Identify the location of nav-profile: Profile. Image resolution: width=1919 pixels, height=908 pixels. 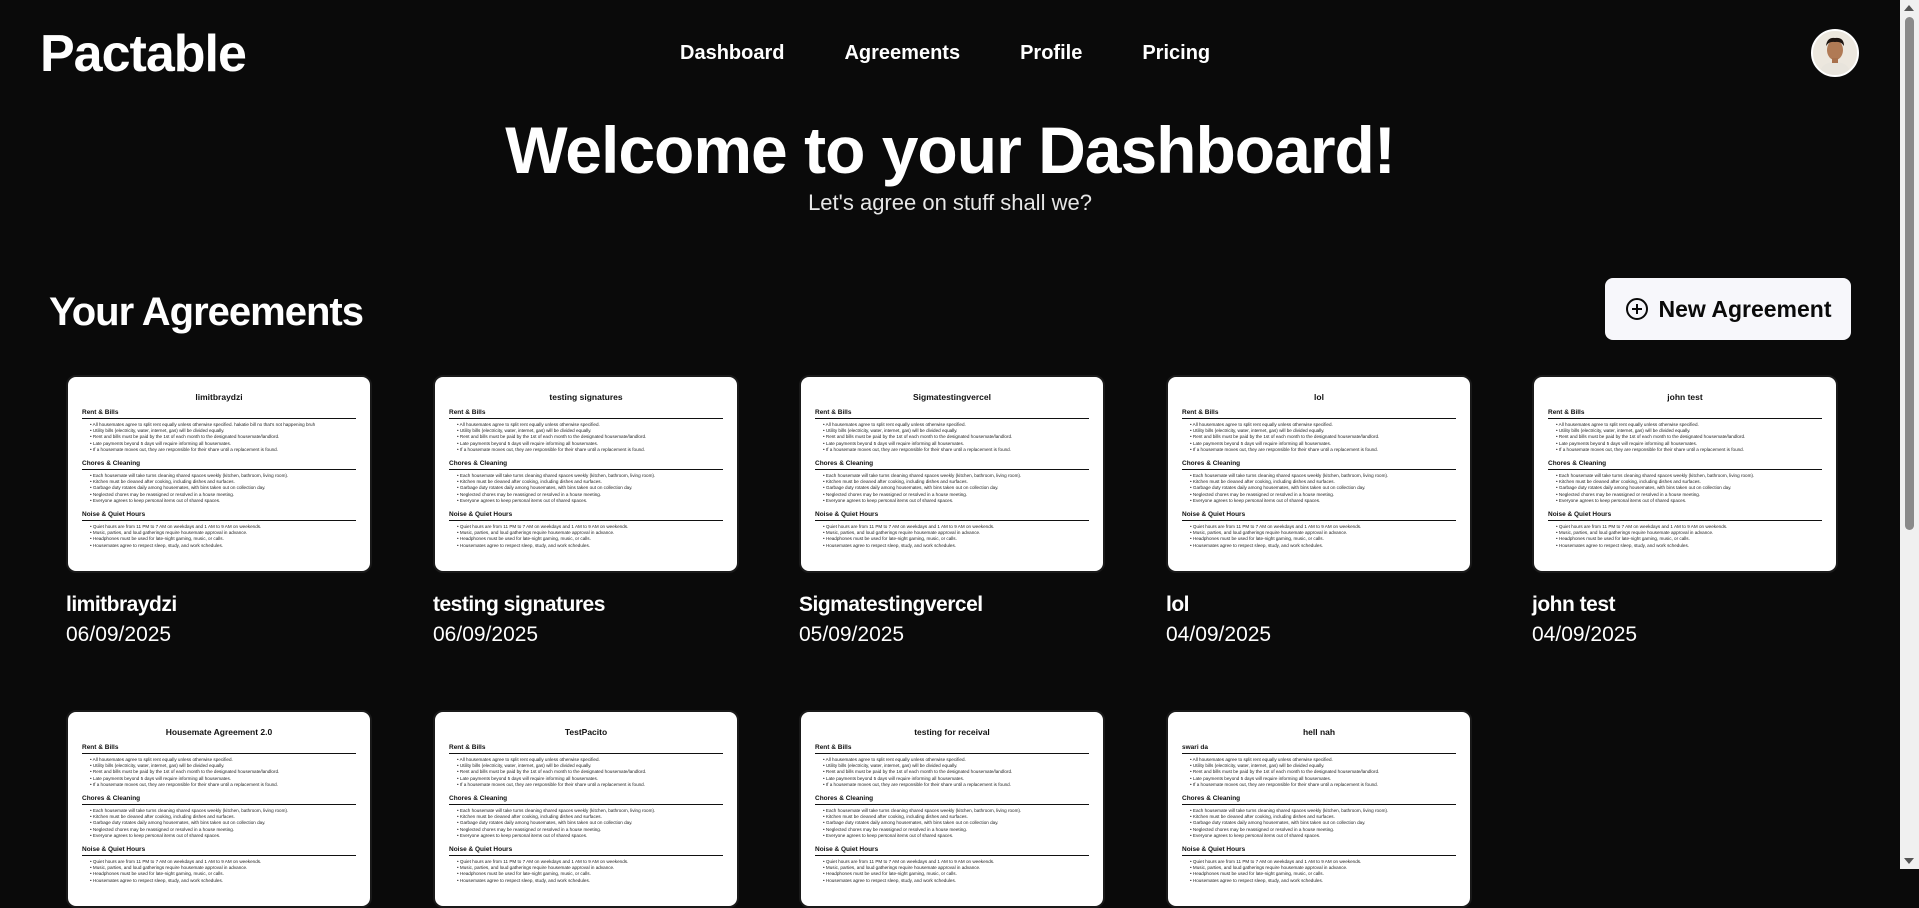
(1051, 53).